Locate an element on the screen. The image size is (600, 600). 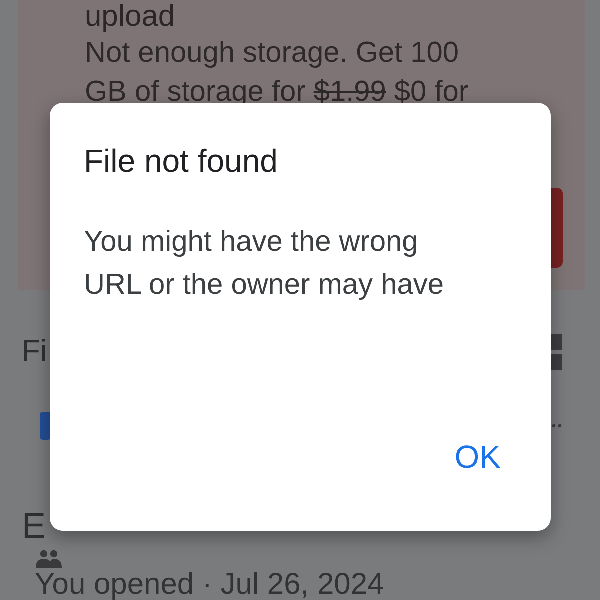
more-icon is located at coordinates (557, 426).